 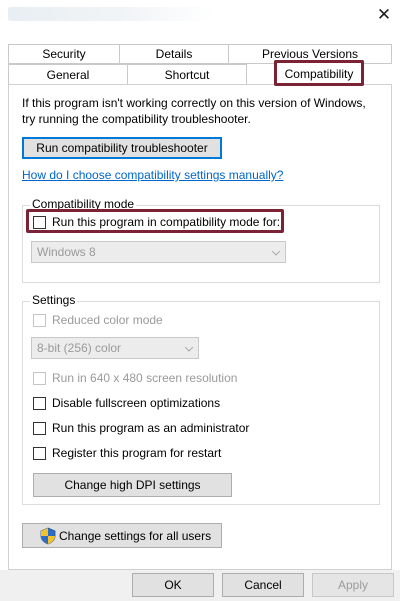 I want to click on change-all-users-button: Change settings for all users, so click(x=122, y=535).